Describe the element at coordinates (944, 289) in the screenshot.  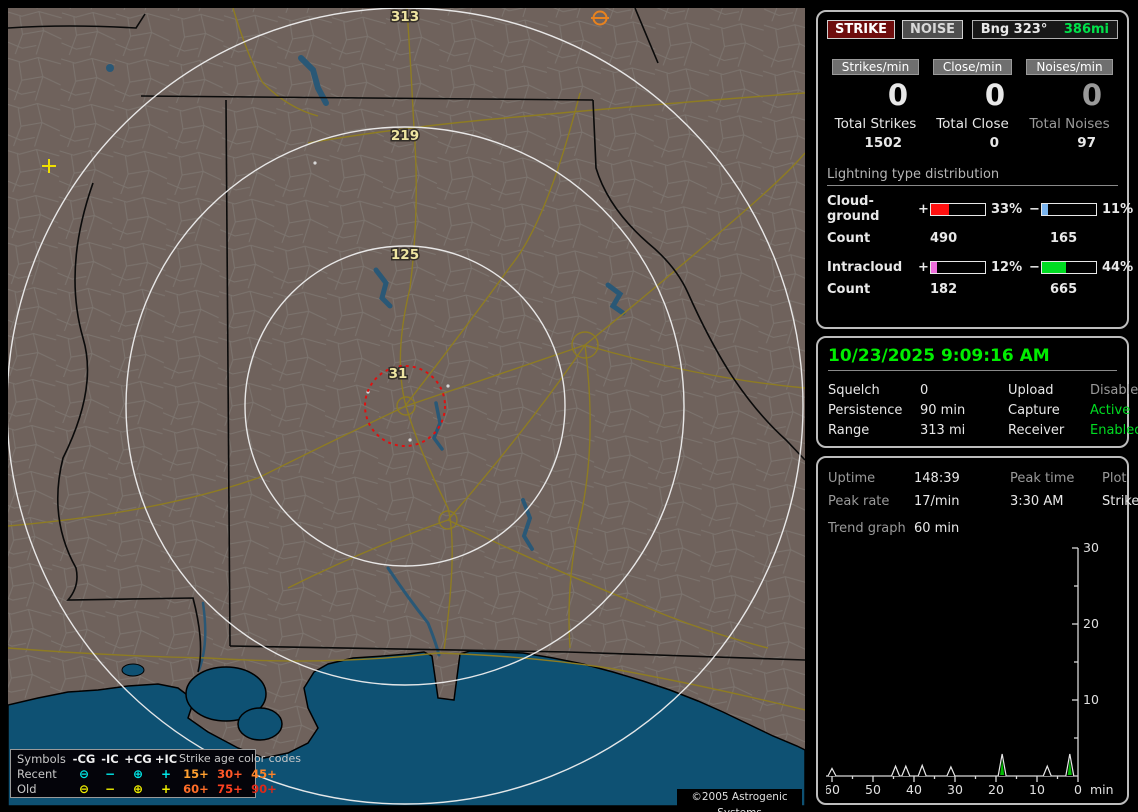
I see `ic-pos-count: 182` at that location.